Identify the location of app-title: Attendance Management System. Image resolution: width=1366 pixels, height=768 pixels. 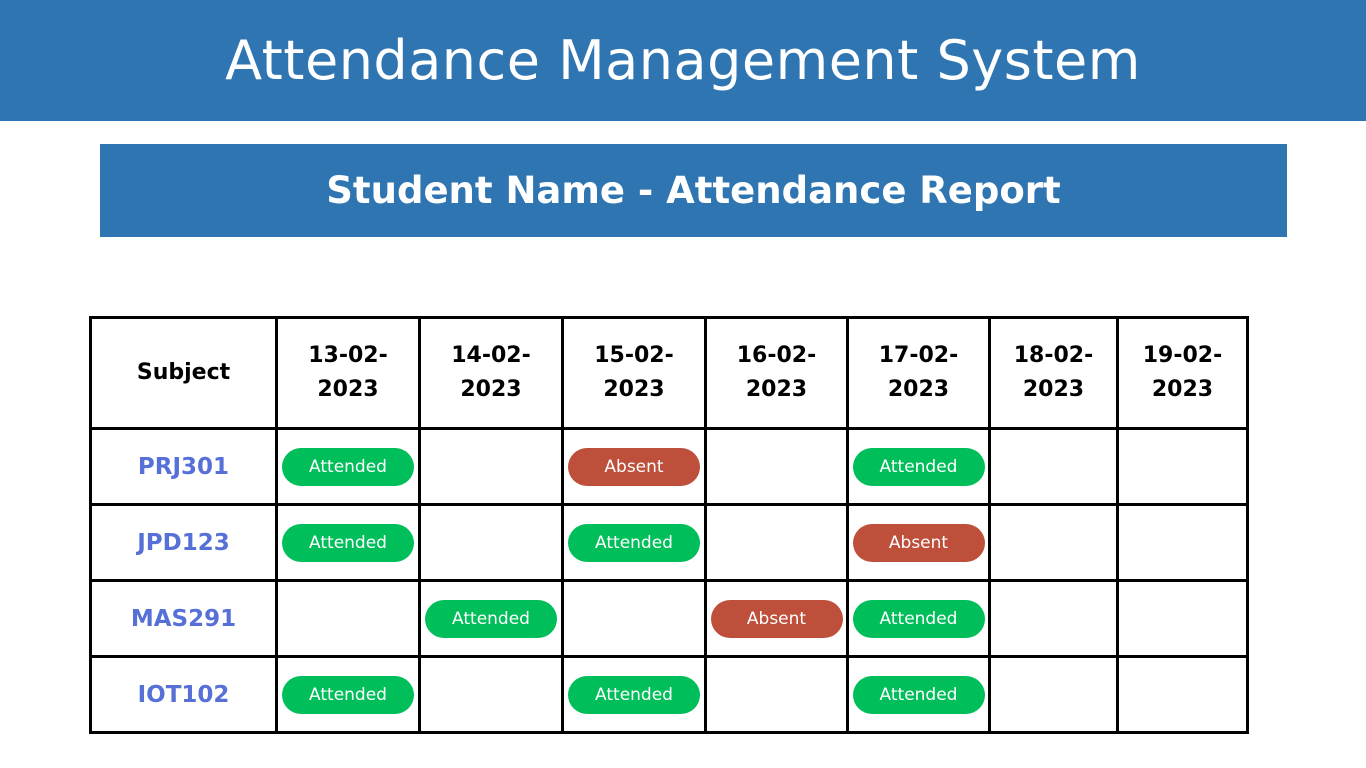
(683, 60).